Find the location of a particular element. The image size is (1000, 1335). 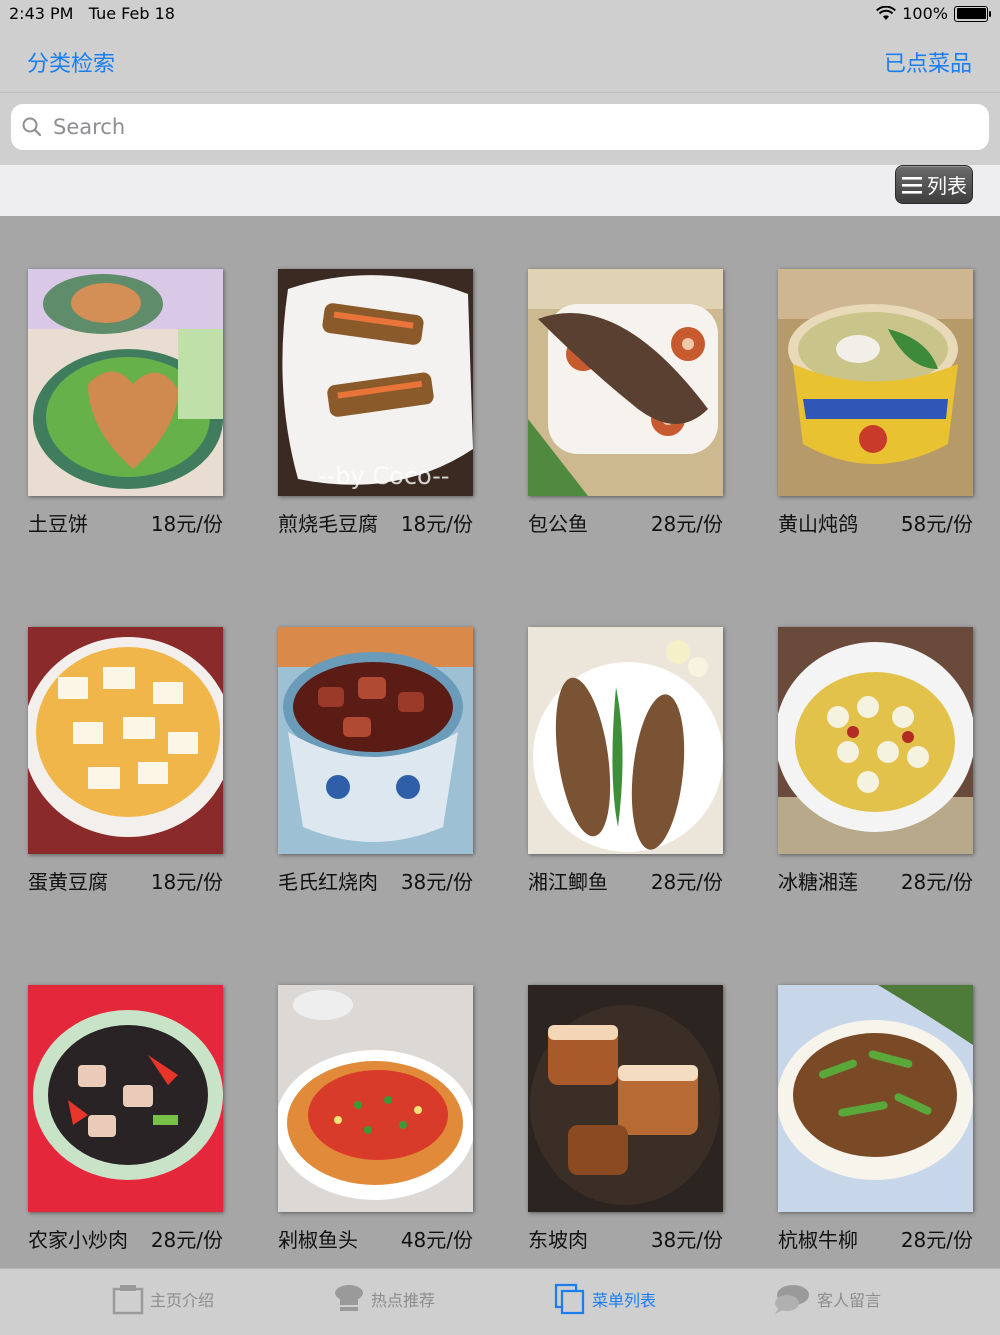

tab-home: 主页介绍 is located at coordinates (163, 1299).